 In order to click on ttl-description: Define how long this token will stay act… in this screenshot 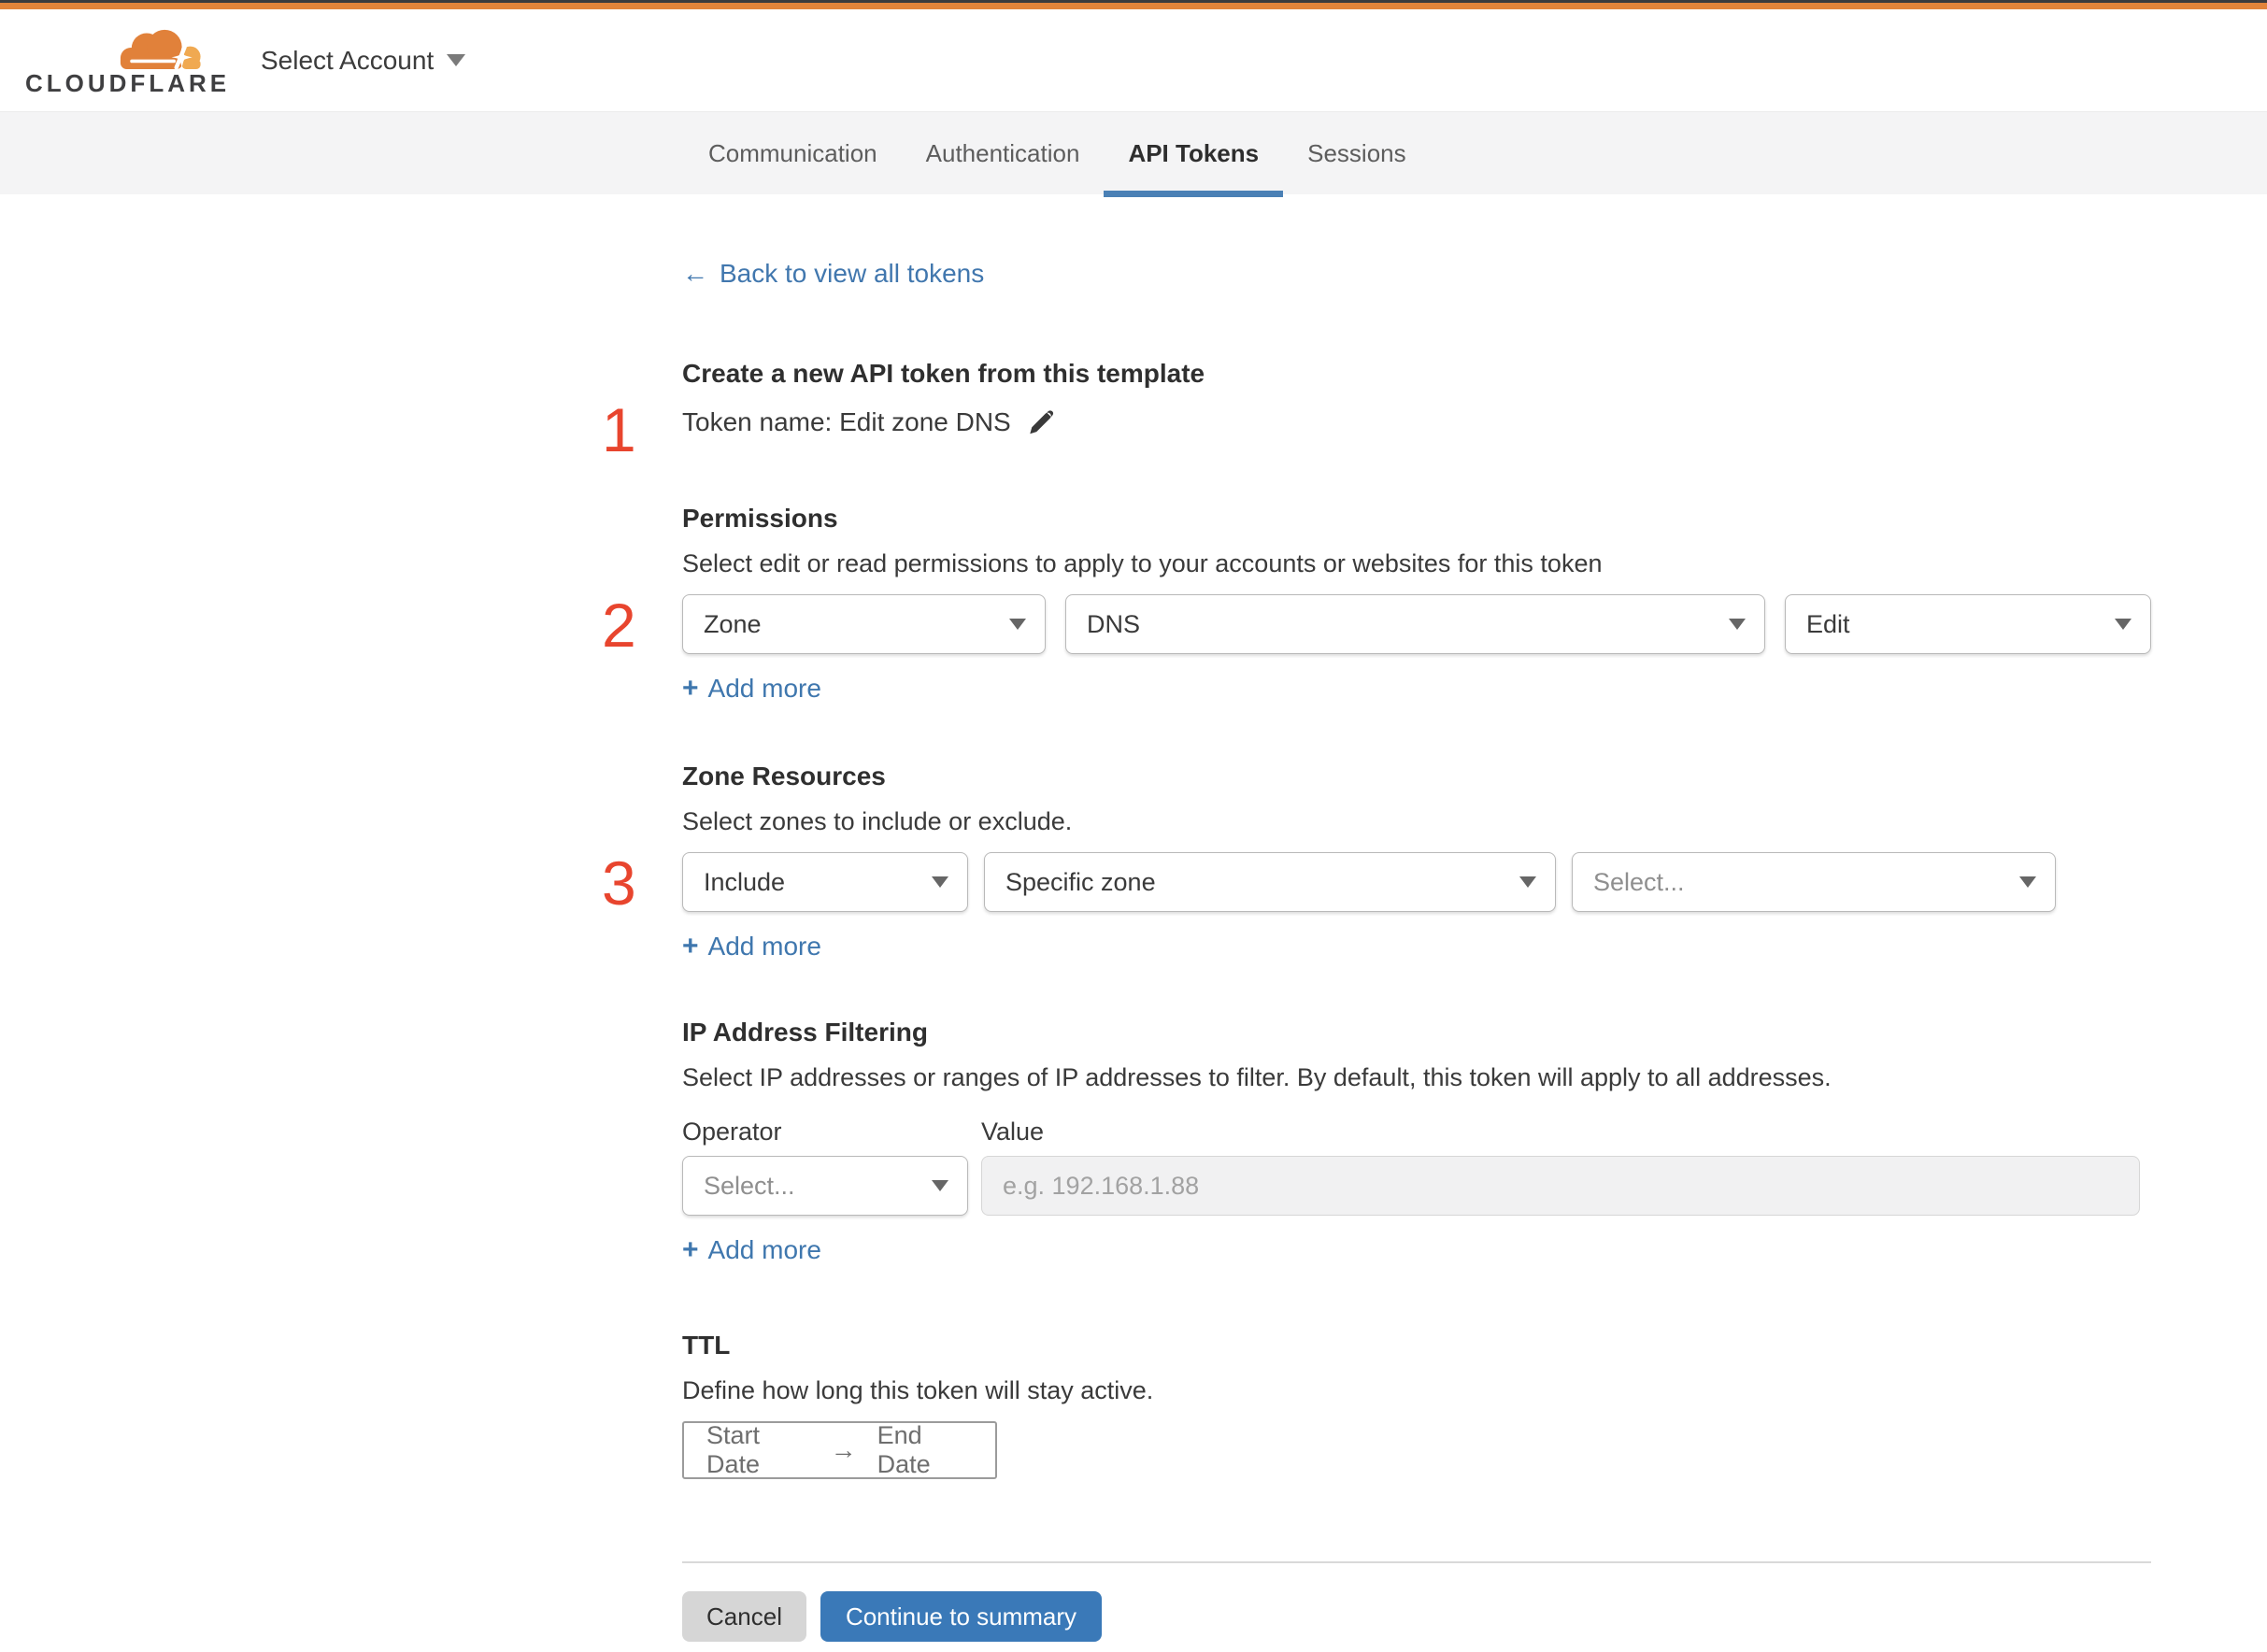, I will do `click(918, 1390)`.